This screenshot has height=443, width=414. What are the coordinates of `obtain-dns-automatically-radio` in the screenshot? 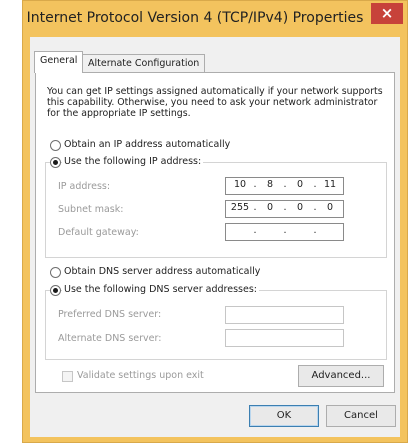 It's located at (55, 272).